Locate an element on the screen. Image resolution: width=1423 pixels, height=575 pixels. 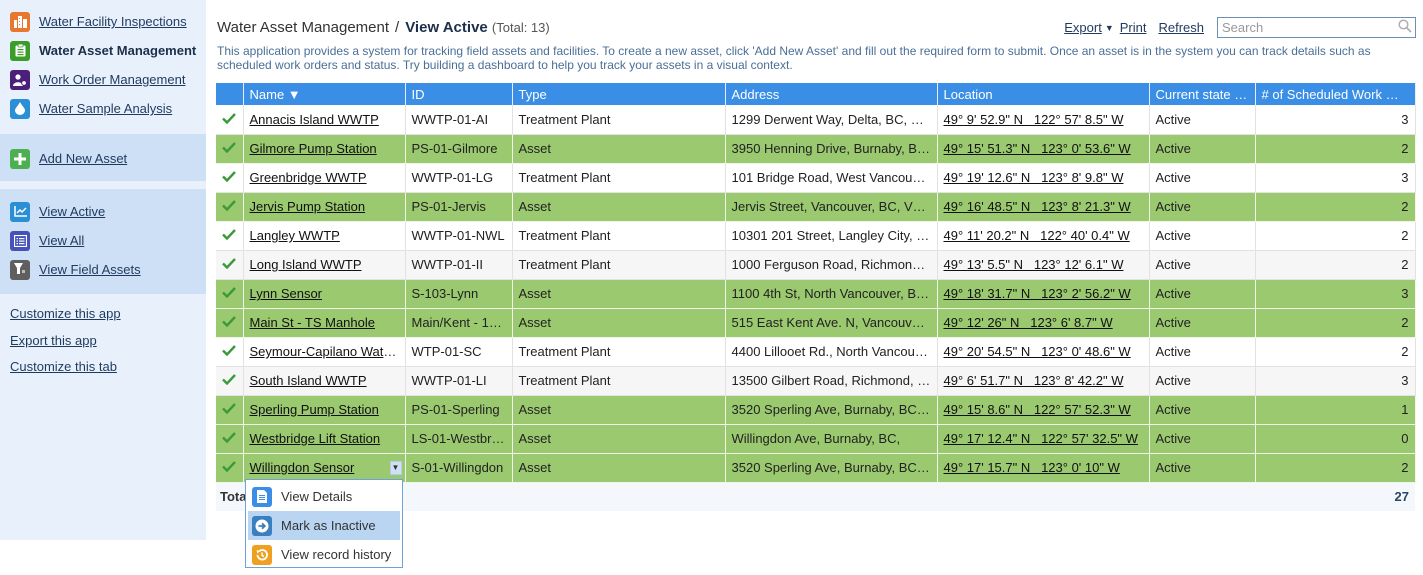
location-link: 49° 15' 8.6" N 122° 57' 52.3" W is located at coordinates (1037, 409).